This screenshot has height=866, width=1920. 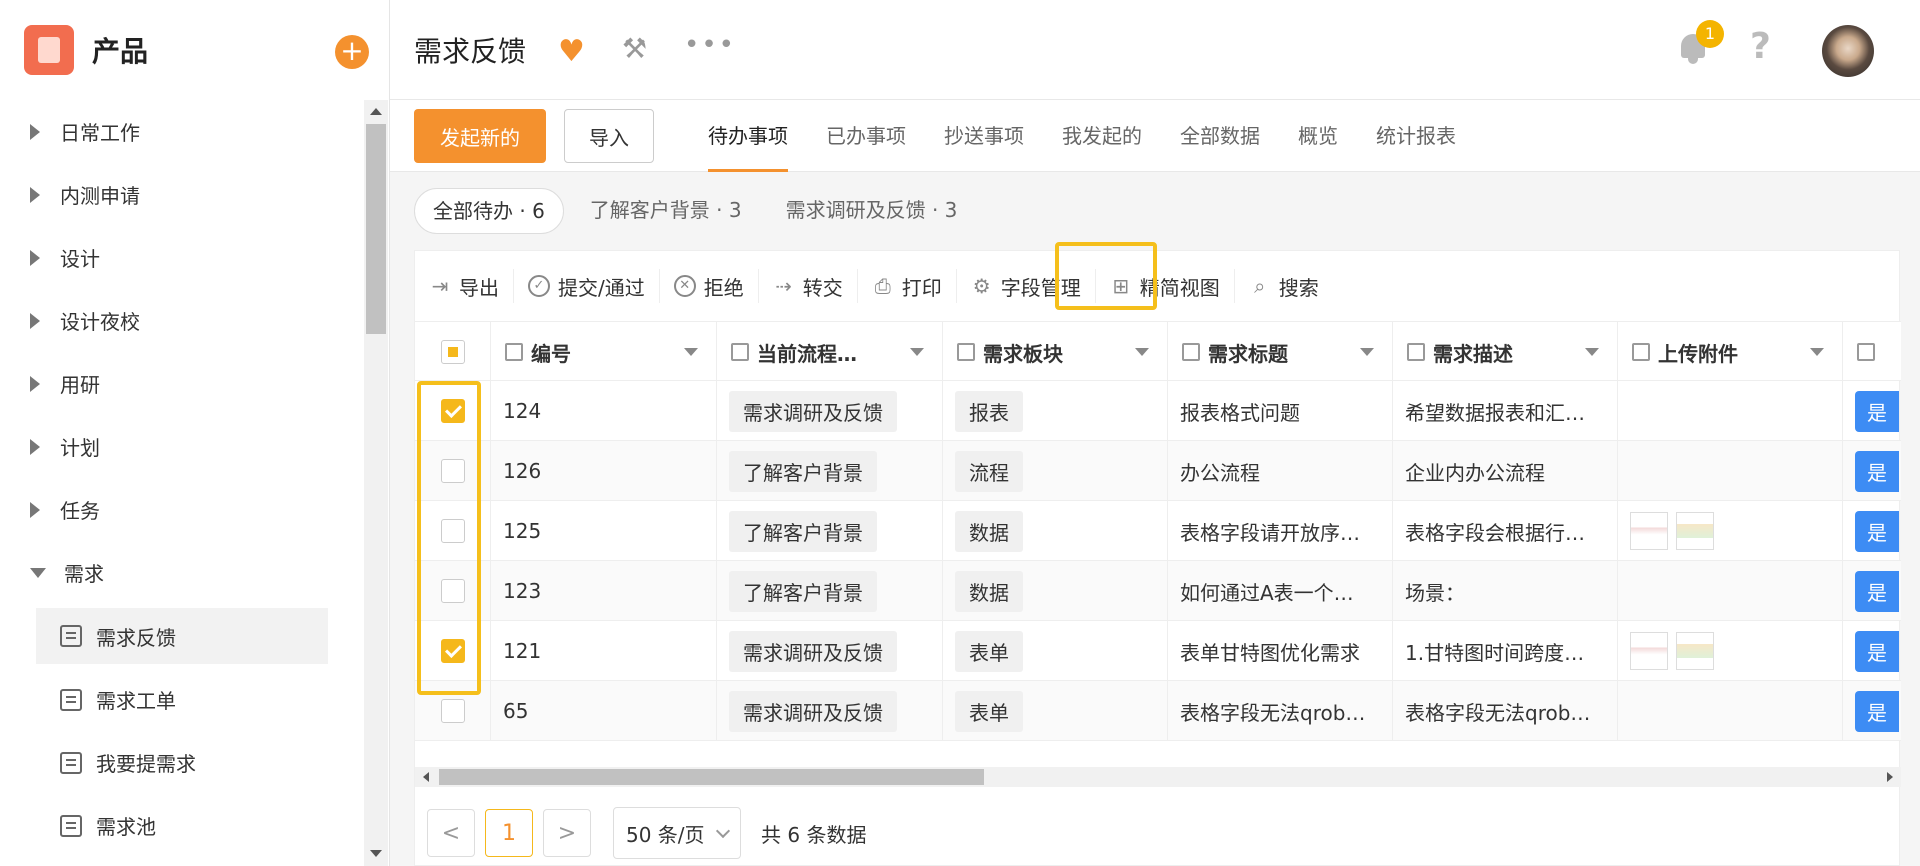 I want to click on scroll-right-icon, so click(x=1890, y=777).